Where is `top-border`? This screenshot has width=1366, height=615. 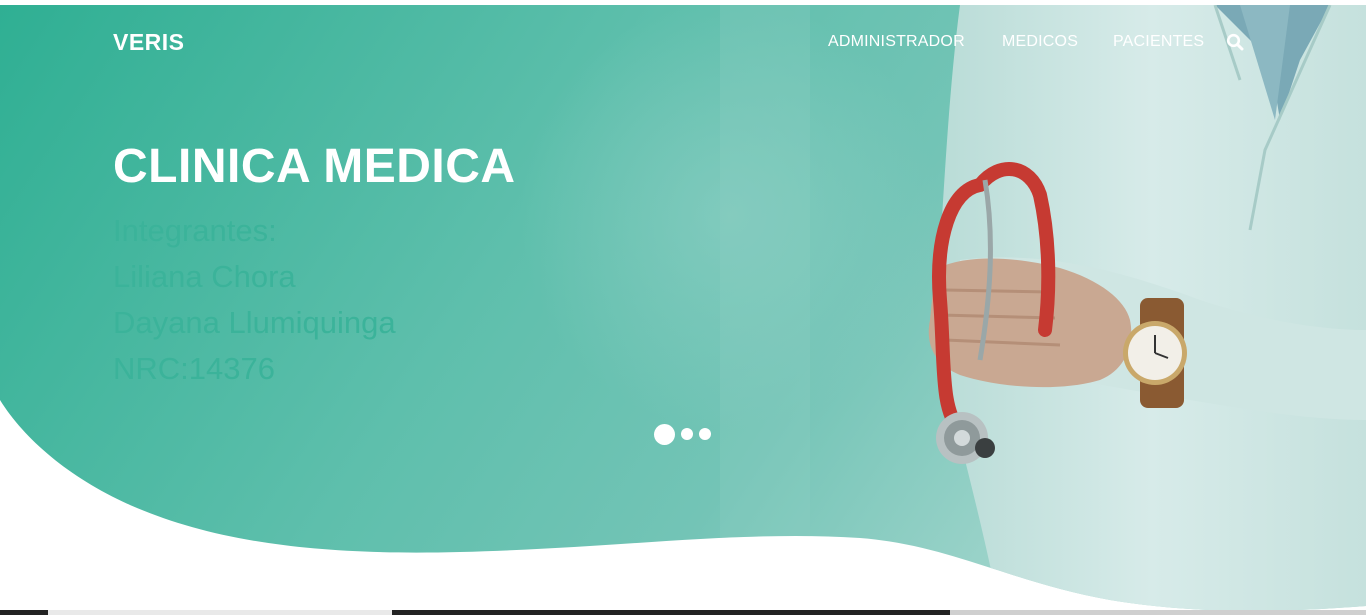 top-border is located at coordinates (683, 2).